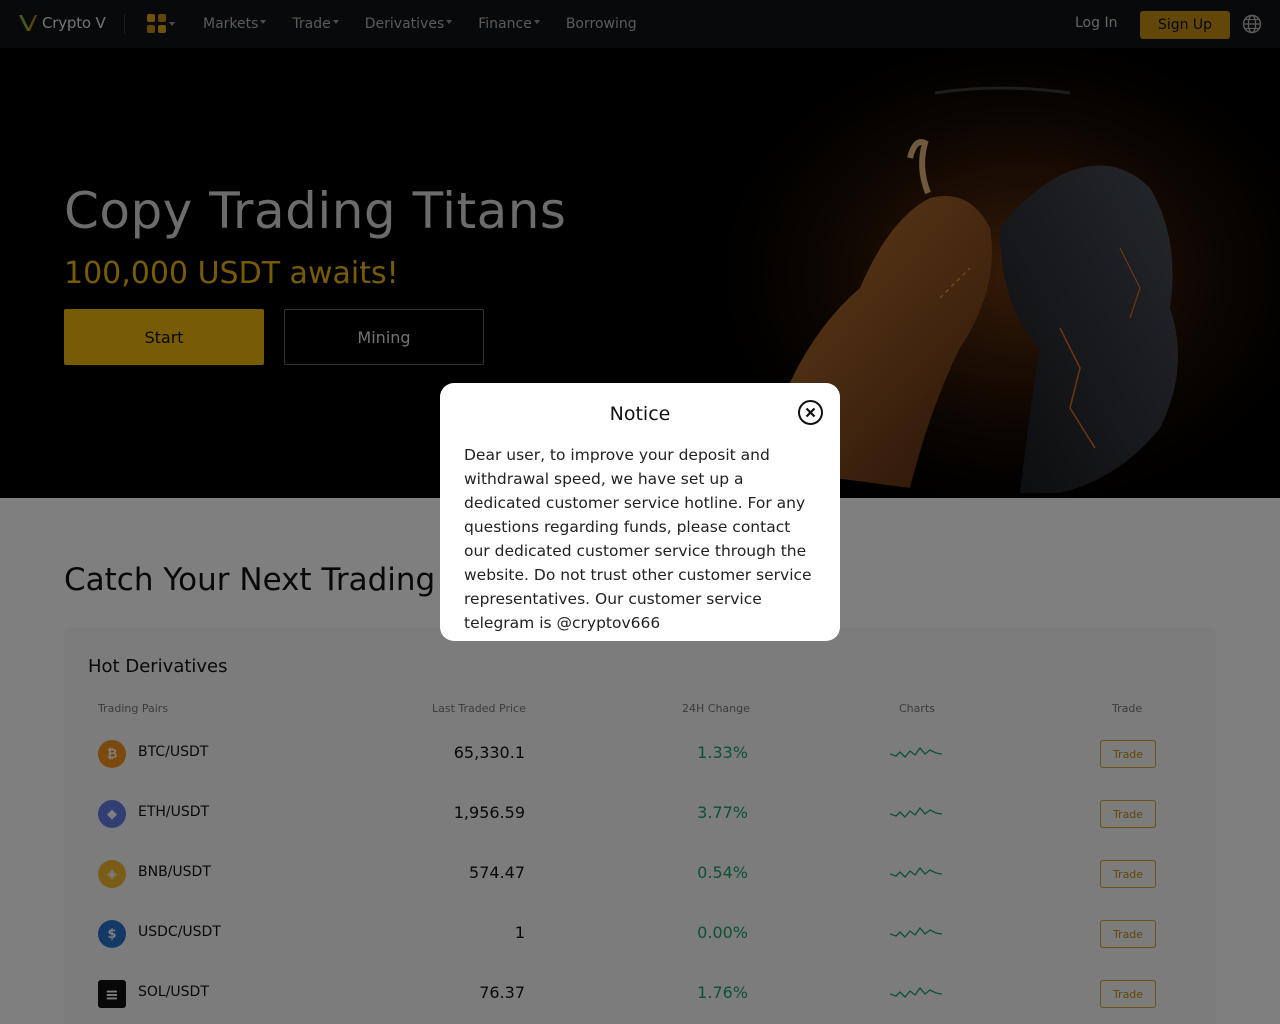 The image size is (1280, 1024). What do you see at coordinates (640, 414) in the screenshot?
I see `dialog-title: Notice` at bounding box center [640, 414].